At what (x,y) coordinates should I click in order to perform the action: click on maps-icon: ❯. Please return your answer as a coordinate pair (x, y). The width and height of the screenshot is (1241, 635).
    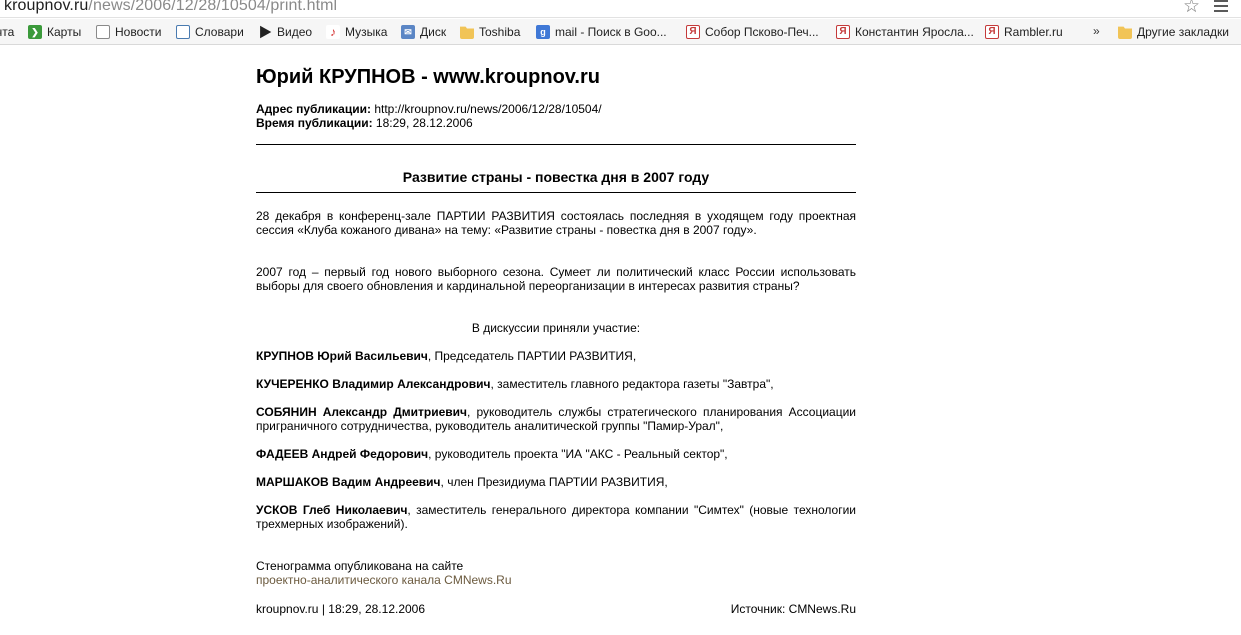
    Looking at the image, I should click on (35, 32).